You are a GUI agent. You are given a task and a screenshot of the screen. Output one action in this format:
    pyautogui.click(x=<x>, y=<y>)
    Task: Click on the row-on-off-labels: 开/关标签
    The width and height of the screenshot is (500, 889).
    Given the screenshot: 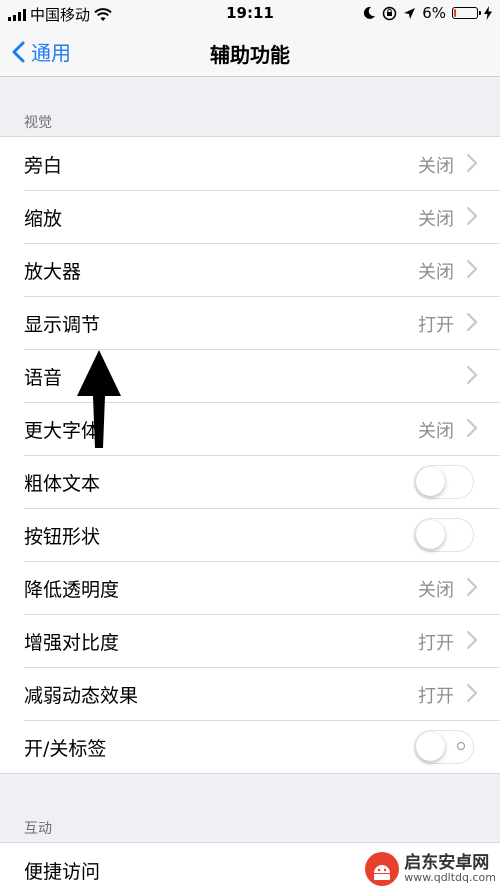 What is the action you would take?
    pyautogui.click(x=250, y=746)
    